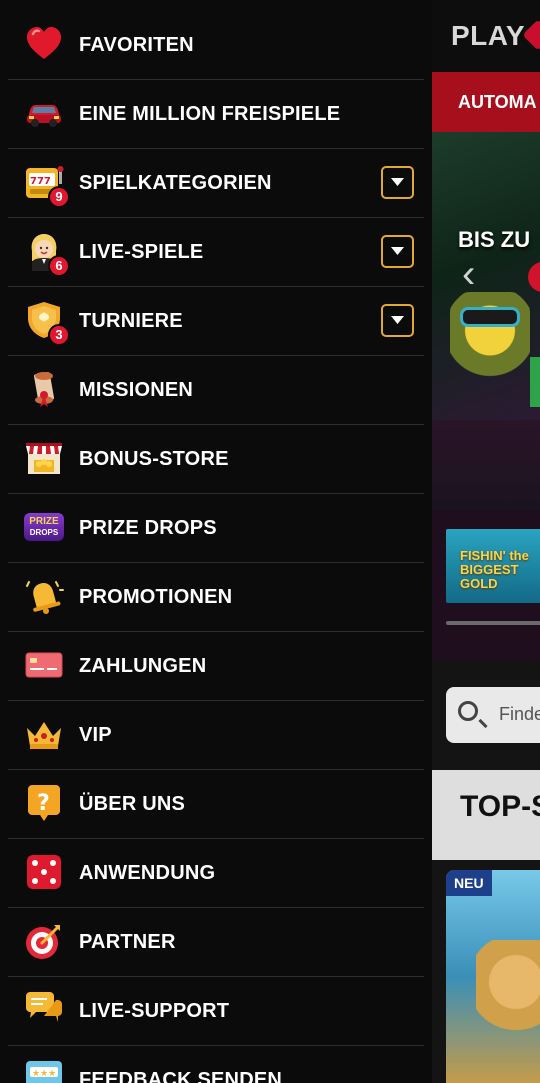 The image size is (540, 1083). I want to click on brand-logo: PLAY, so click(488, 36).